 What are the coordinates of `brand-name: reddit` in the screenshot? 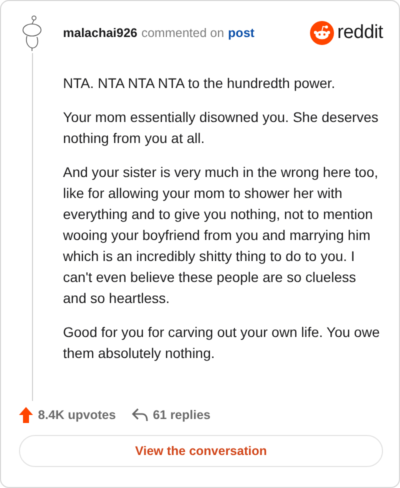 It's located at (360, 33).